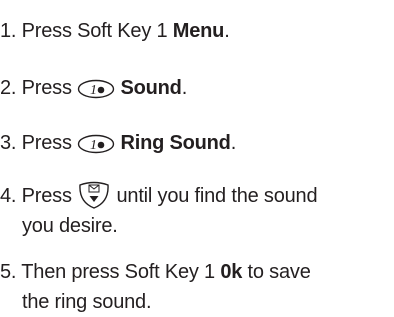 This screenshot has height=317, width=394. What do you see at coordinates (94, 195) in the screenshot?
I see `navigation-down-key-icon` at bounding box center [94, 195].